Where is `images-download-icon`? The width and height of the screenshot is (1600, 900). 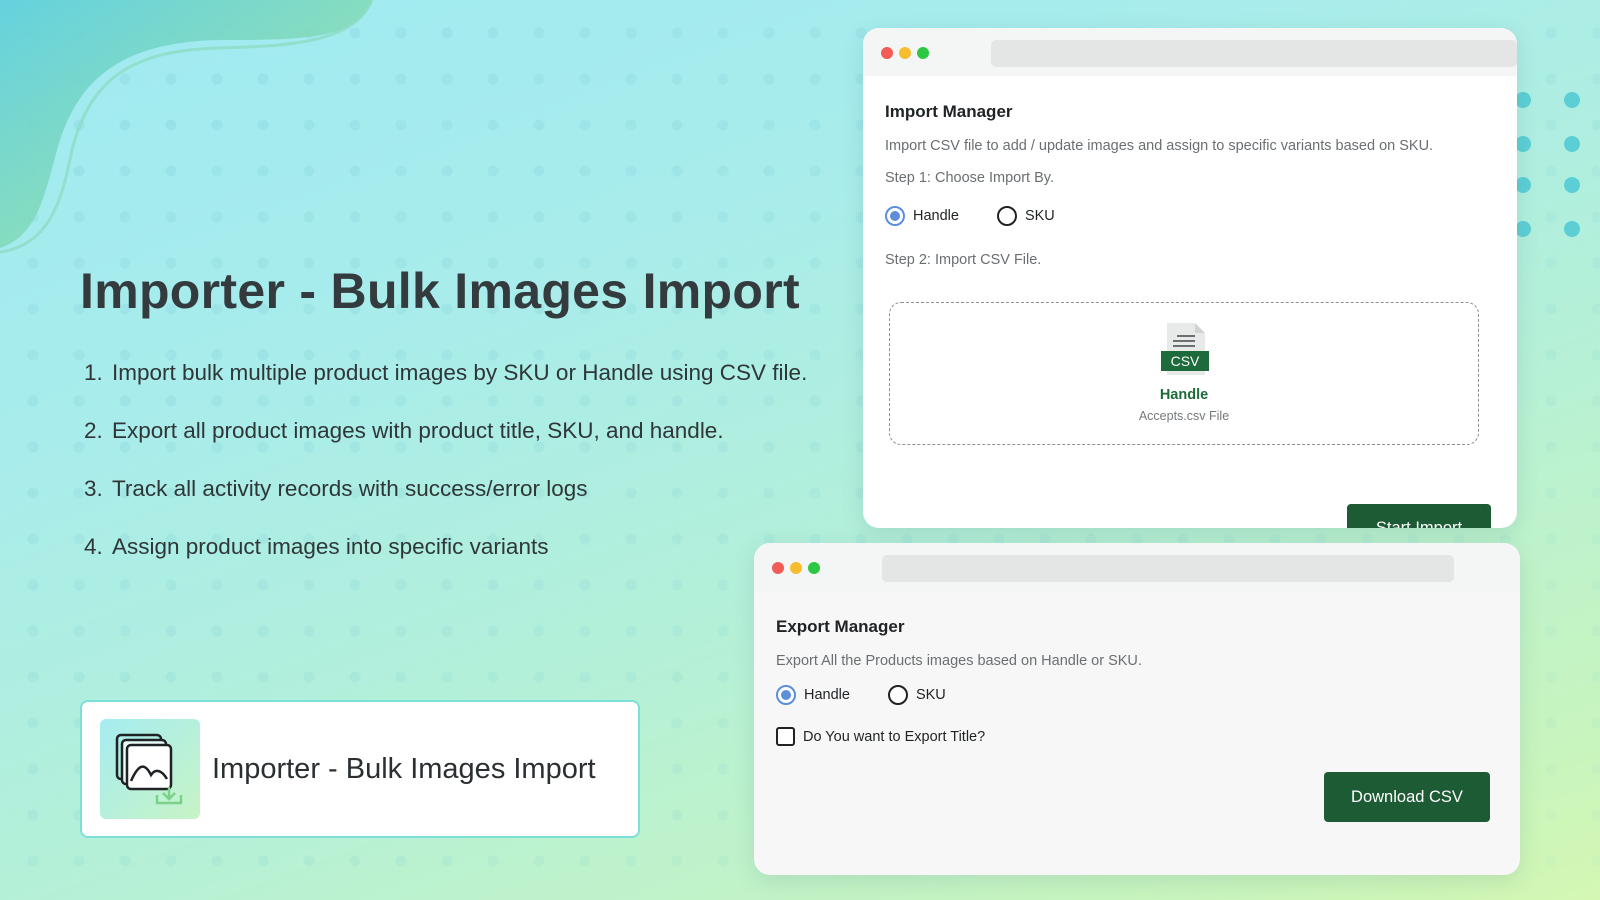 images-download-icon is located at coordinates (150, 769).